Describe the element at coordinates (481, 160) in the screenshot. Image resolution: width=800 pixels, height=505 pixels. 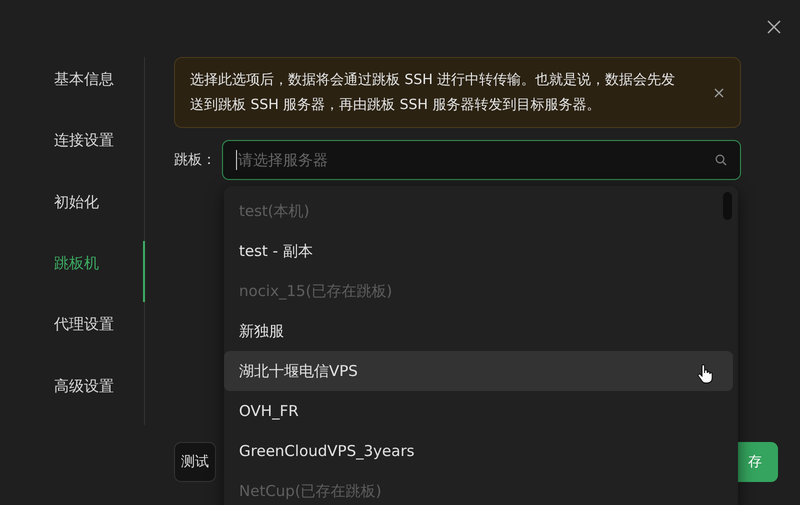
I see `server-select-field: 请选择服务器` at that location.